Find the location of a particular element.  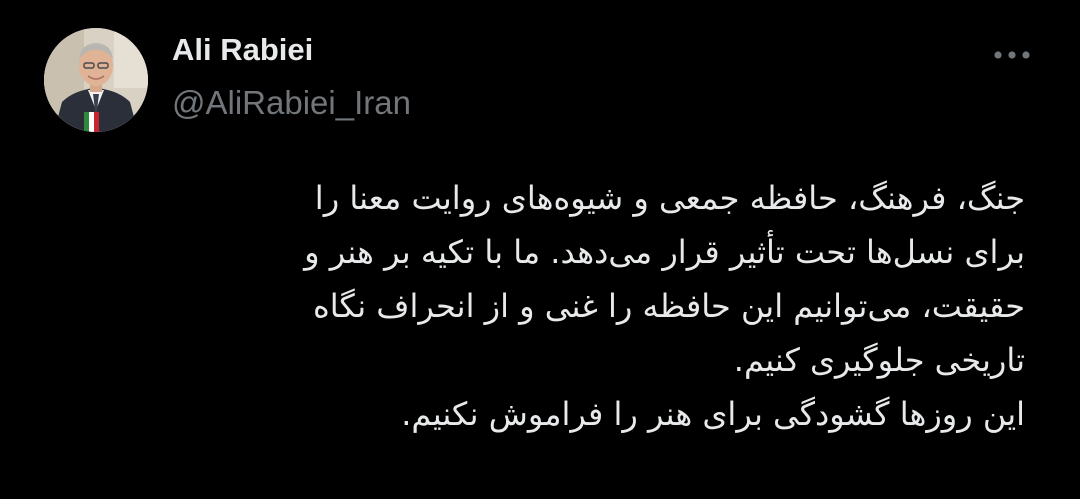

user-handle: @AliRabiei_Iran is located at coordinates (291, 103).